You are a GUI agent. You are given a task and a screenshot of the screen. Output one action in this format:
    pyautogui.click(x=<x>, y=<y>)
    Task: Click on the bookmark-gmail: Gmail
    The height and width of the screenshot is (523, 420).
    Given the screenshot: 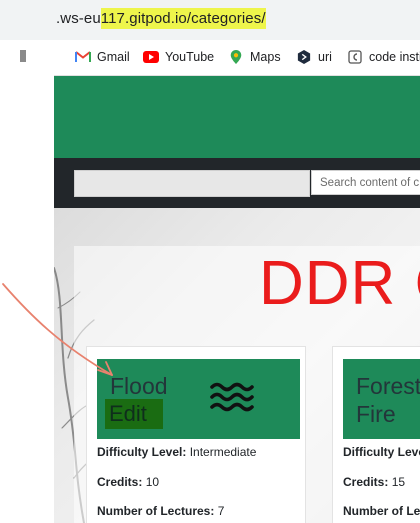 What is the action you would take?
    pyautogui.click(x=102, y=57)
    